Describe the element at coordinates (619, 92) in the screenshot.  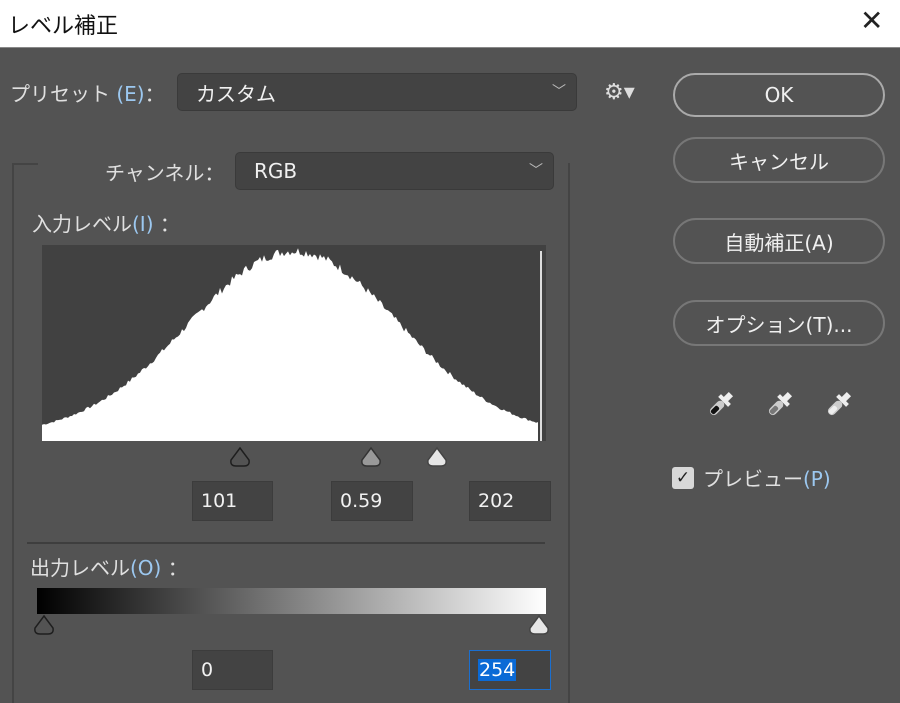
I see `gear-icon: ⚙▾` at that location.